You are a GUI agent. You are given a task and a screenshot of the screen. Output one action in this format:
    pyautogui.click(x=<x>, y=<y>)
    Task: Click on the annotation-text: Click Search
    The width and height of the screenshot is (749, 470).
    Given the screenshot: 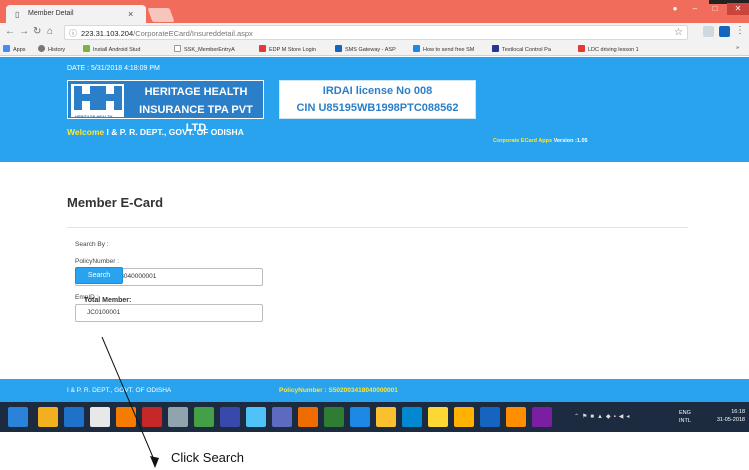 What is the action you would take?
    pyautogui.click(x=207, y=457)
    